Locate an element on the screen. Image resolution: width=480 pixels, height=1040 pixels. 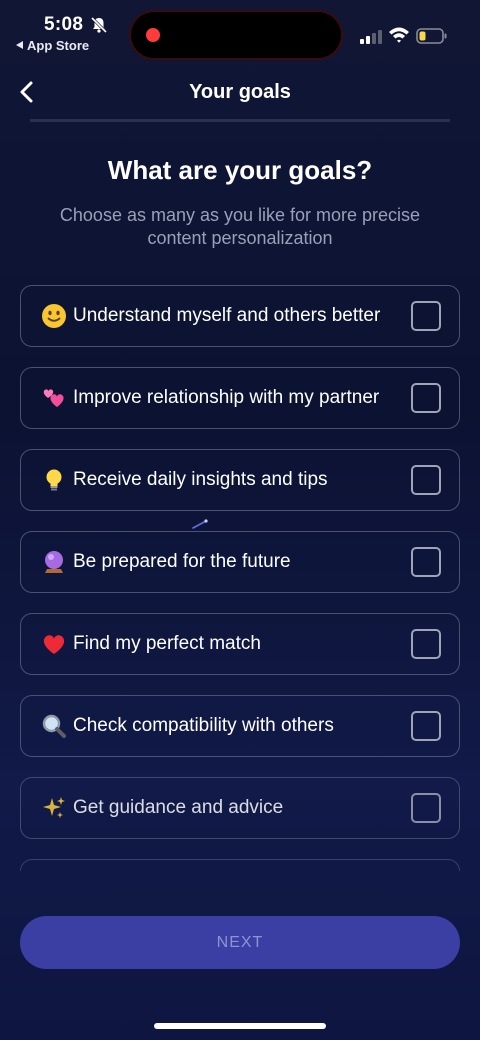
status-time: 5:08 is located at coordinates (64, 24).